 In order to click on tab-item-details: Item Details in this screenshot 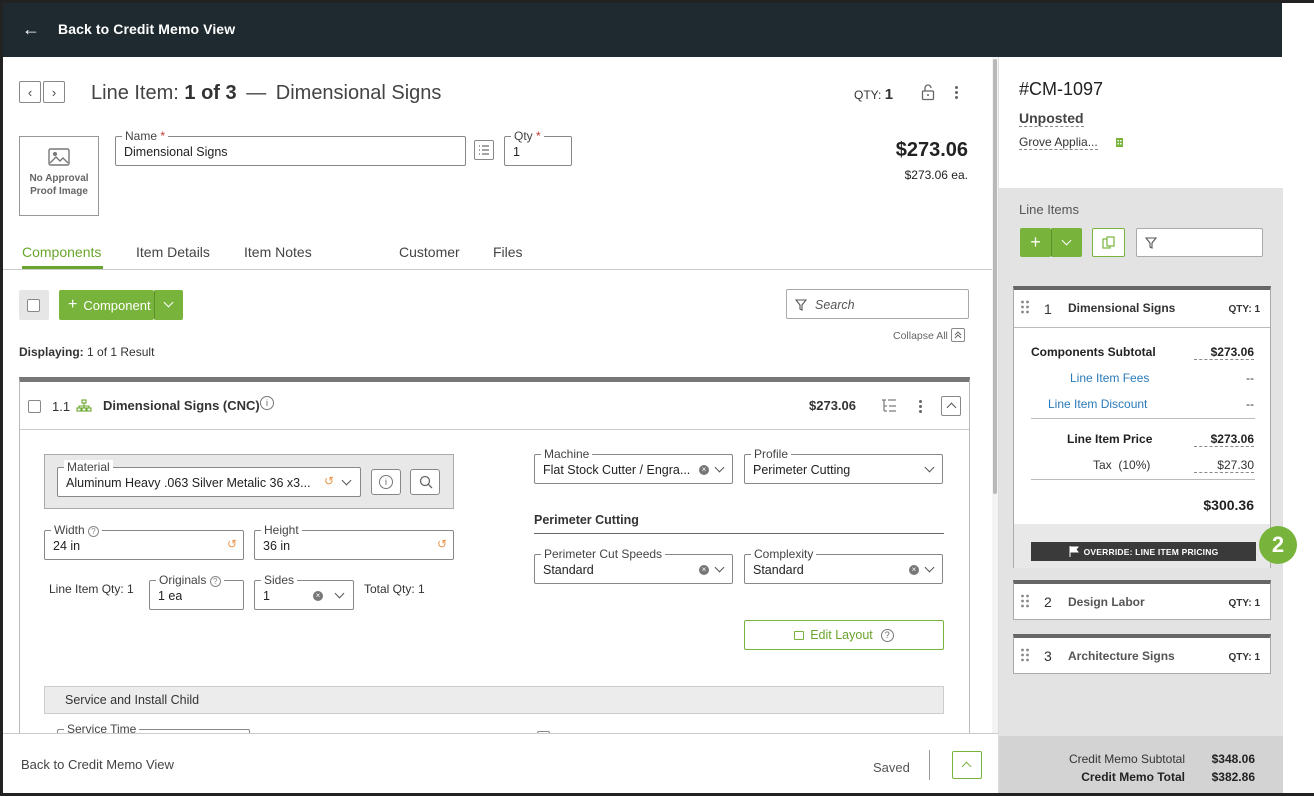, I will do `click(173, 252)`.